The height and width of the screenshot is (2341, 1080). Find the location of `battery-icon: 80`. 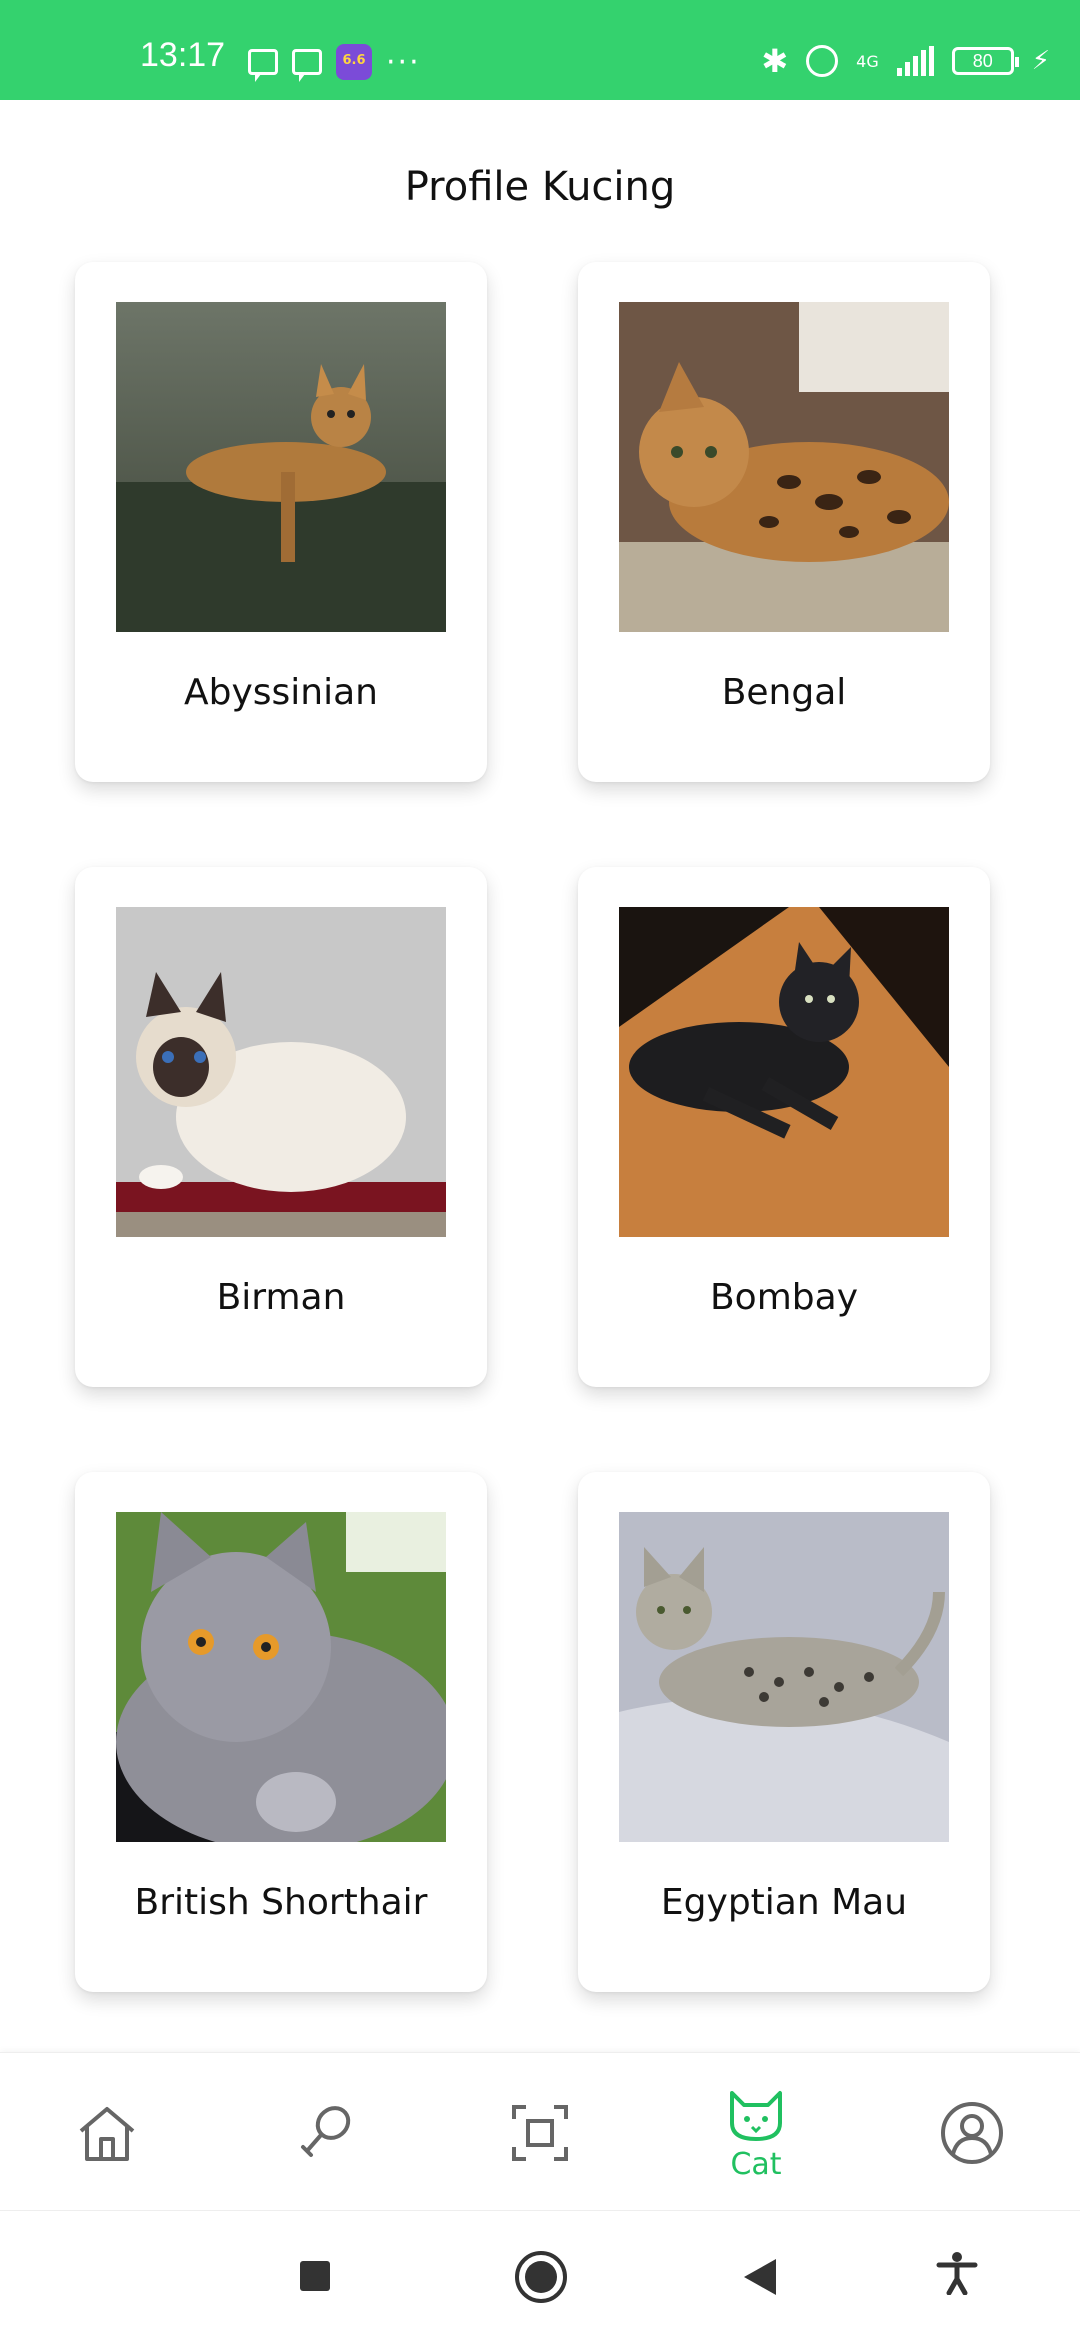

battery-icon: 80 is located at coordinates (985, 61).